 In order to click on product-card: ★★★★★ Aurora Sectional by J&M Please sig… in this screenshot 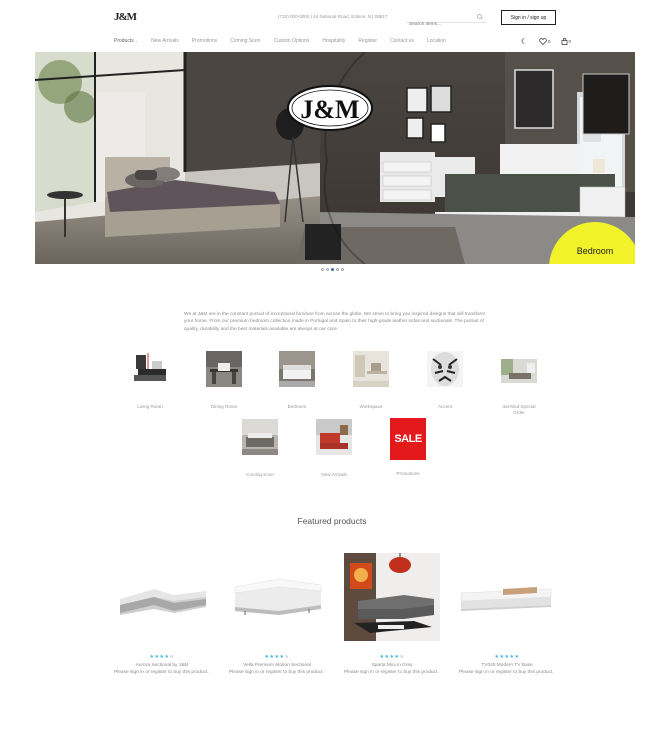, I will do `click(162, 614)`.